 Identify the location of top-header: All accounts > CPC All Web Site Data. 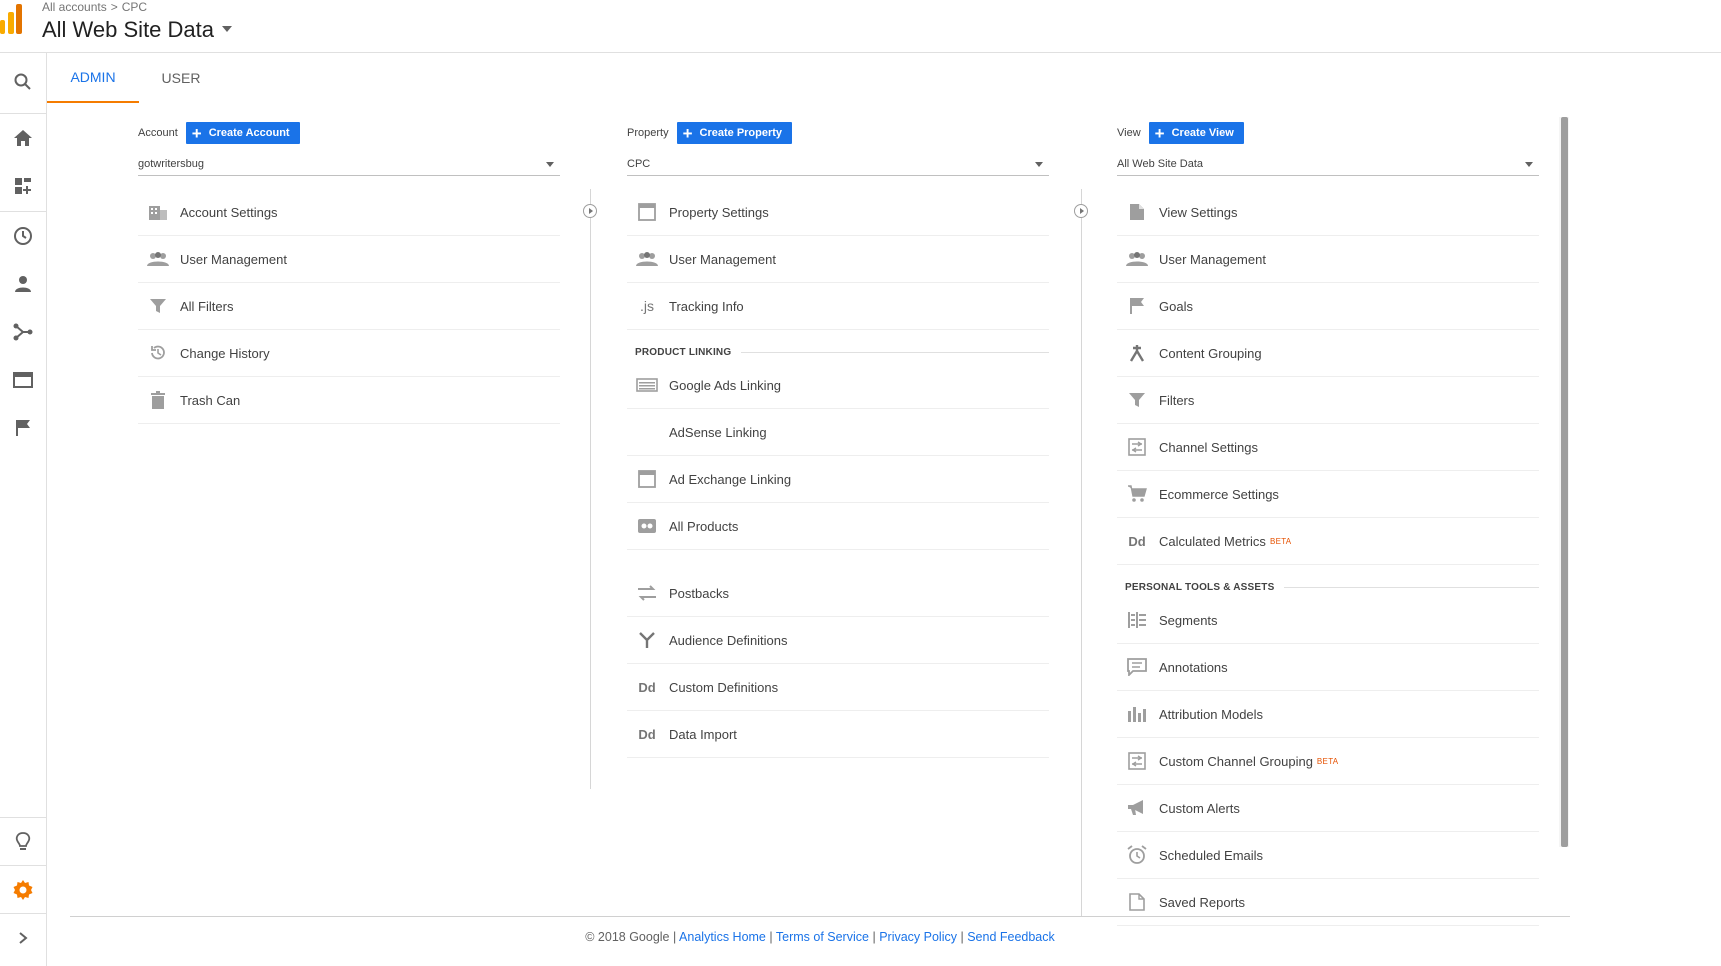
(860, 26).